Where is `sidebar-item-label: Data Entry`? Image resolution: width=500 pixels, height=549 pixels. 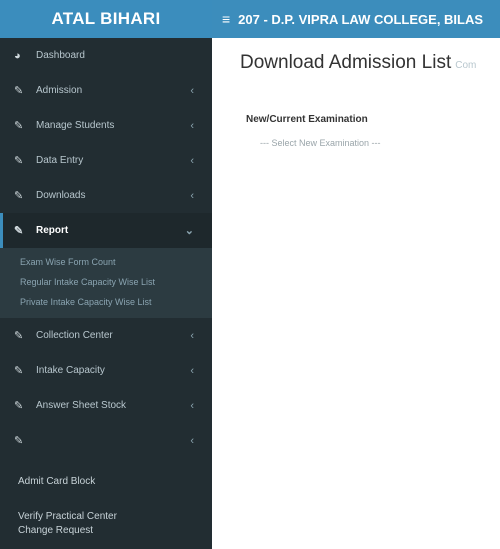 sidebar-item-label: Data Entry is located at coordinates (60, 160).